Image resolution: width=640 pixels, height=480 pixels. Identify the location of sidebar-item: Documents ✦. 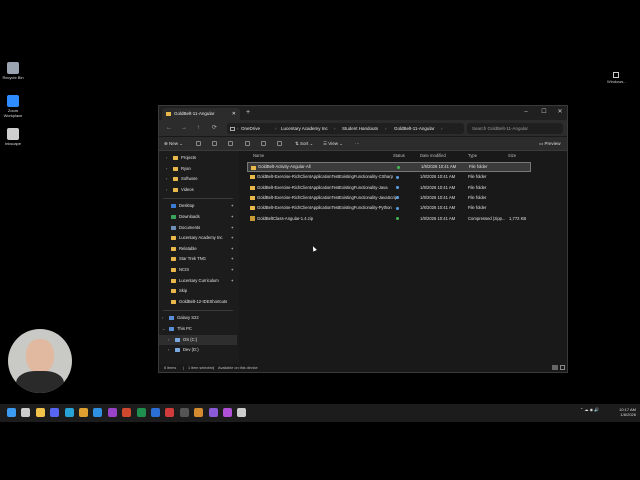
(198, 228).